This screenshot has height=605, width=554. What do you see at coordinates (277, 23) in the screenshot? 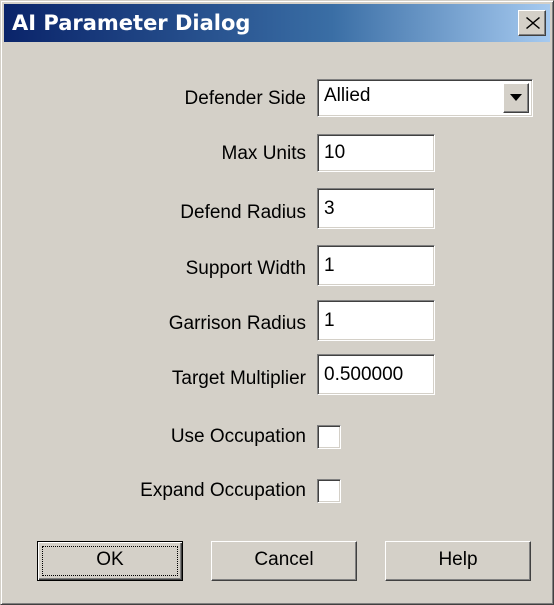
I see `title-bar: AI Parameter Dialog` at bounding box center [277, 23].